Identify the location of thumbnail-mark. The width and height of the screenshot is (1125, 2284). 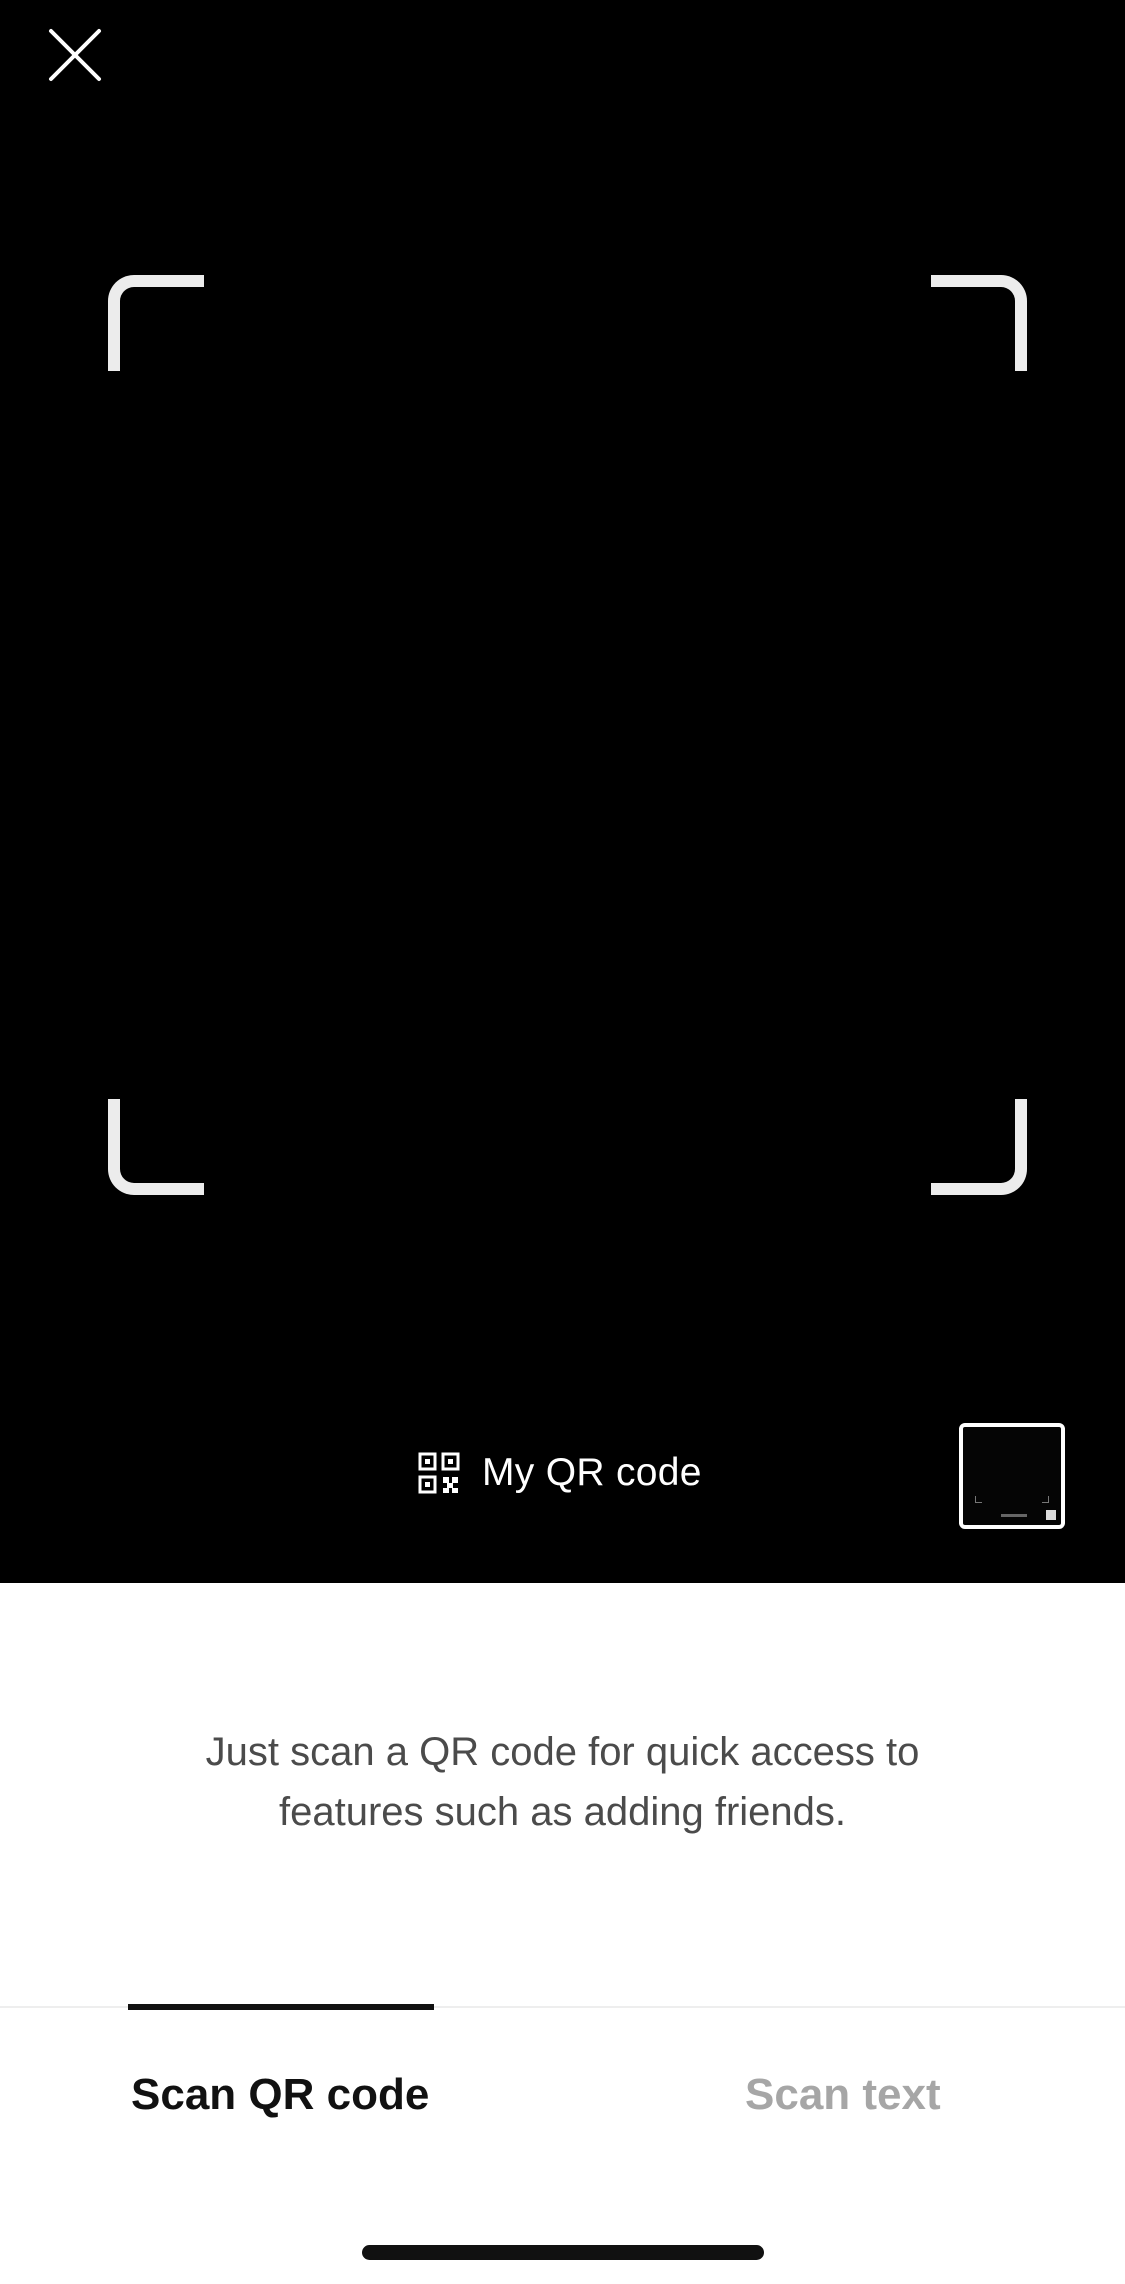
(1051, 1515).